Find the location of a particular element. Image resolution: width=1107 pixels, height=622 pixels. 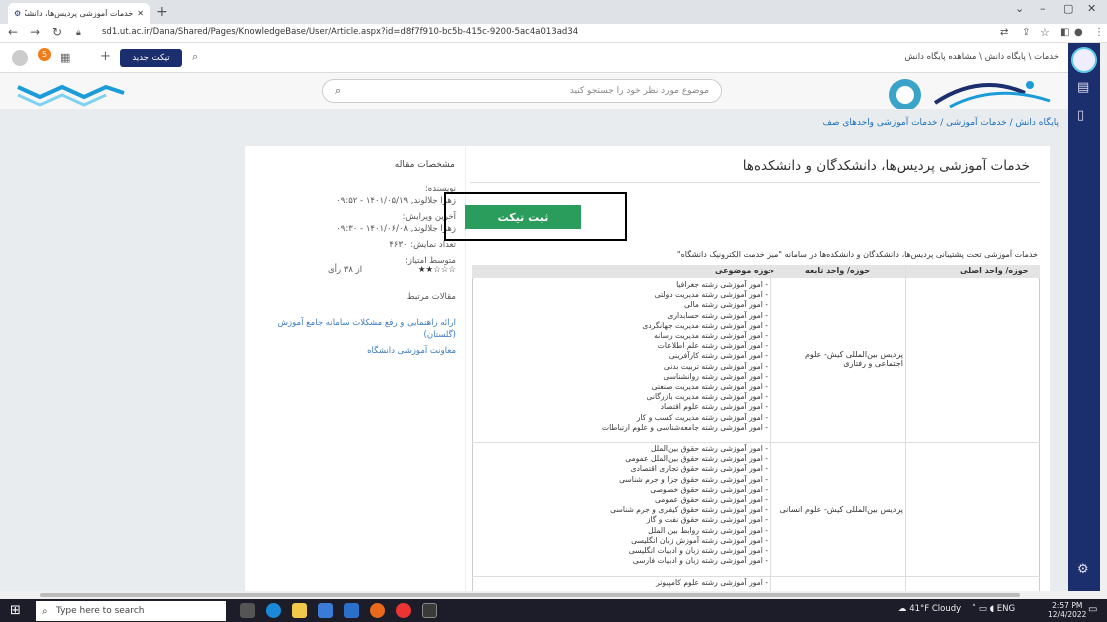

title-divider is located at coordinates (755, 182).